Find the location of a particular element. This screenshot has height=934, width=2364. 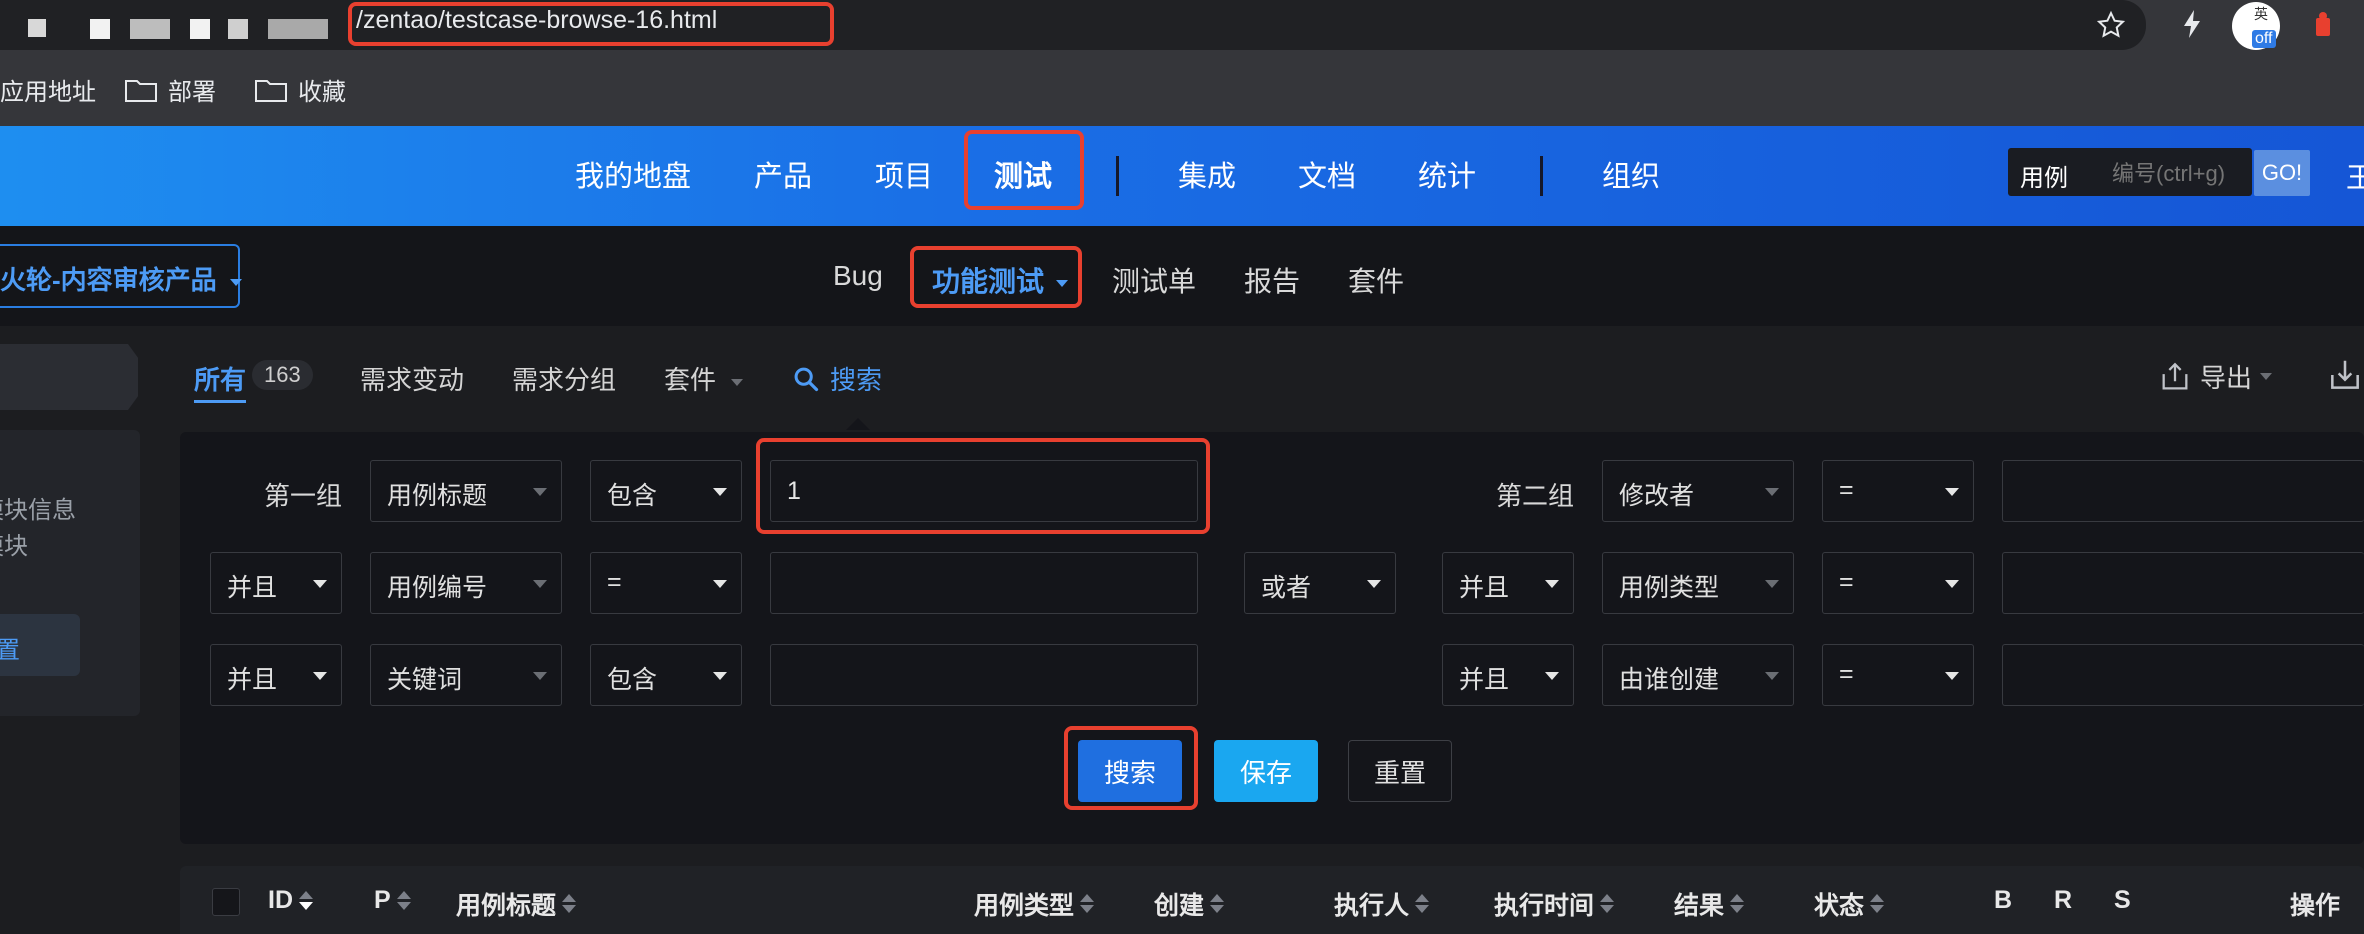

nav-test: 测试 is located at coordinates (1023, 174).